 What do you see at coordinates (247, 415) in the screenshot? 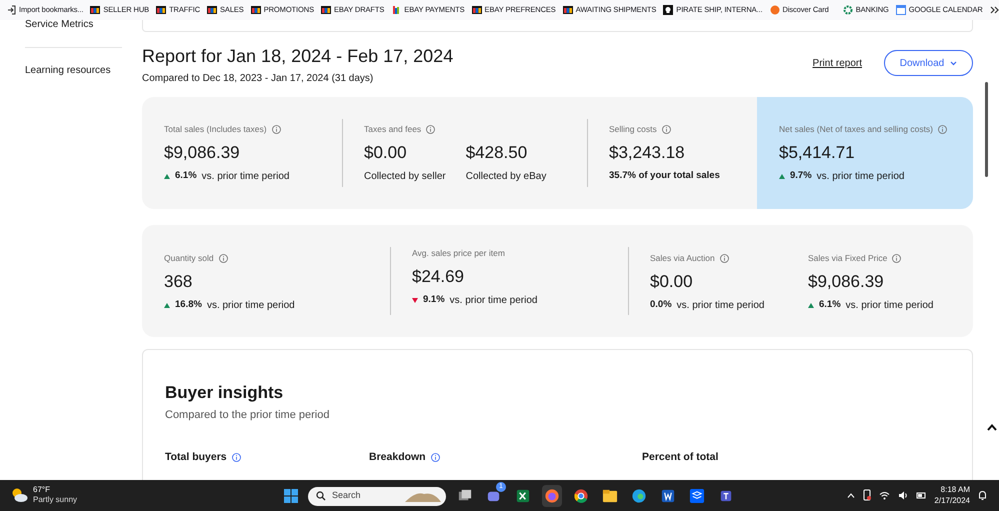
I see `section-subtitle: Compared to the prior time period` at bounding box center [247, 415].